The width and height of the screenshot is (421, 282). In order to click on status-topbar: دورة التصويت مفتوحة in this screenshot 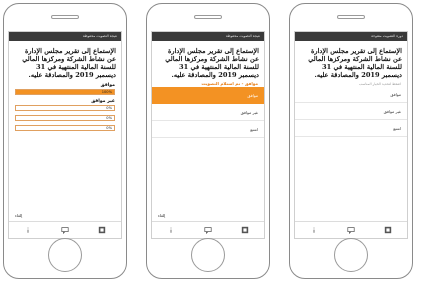, I will do `click(351, 36)`.